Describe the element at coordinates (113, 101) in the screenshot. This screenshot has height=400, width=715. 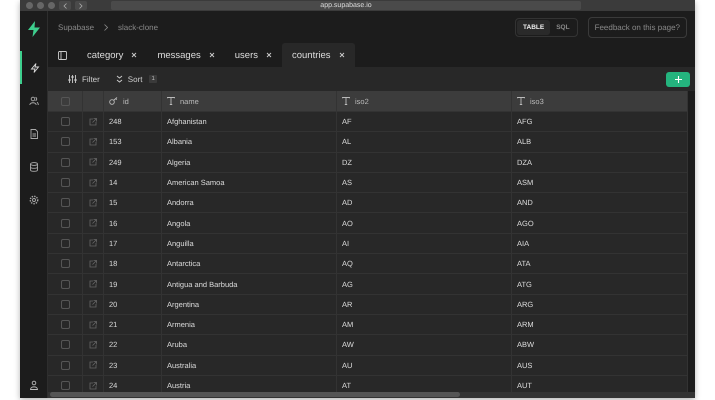
I see `key-icon` at that location.